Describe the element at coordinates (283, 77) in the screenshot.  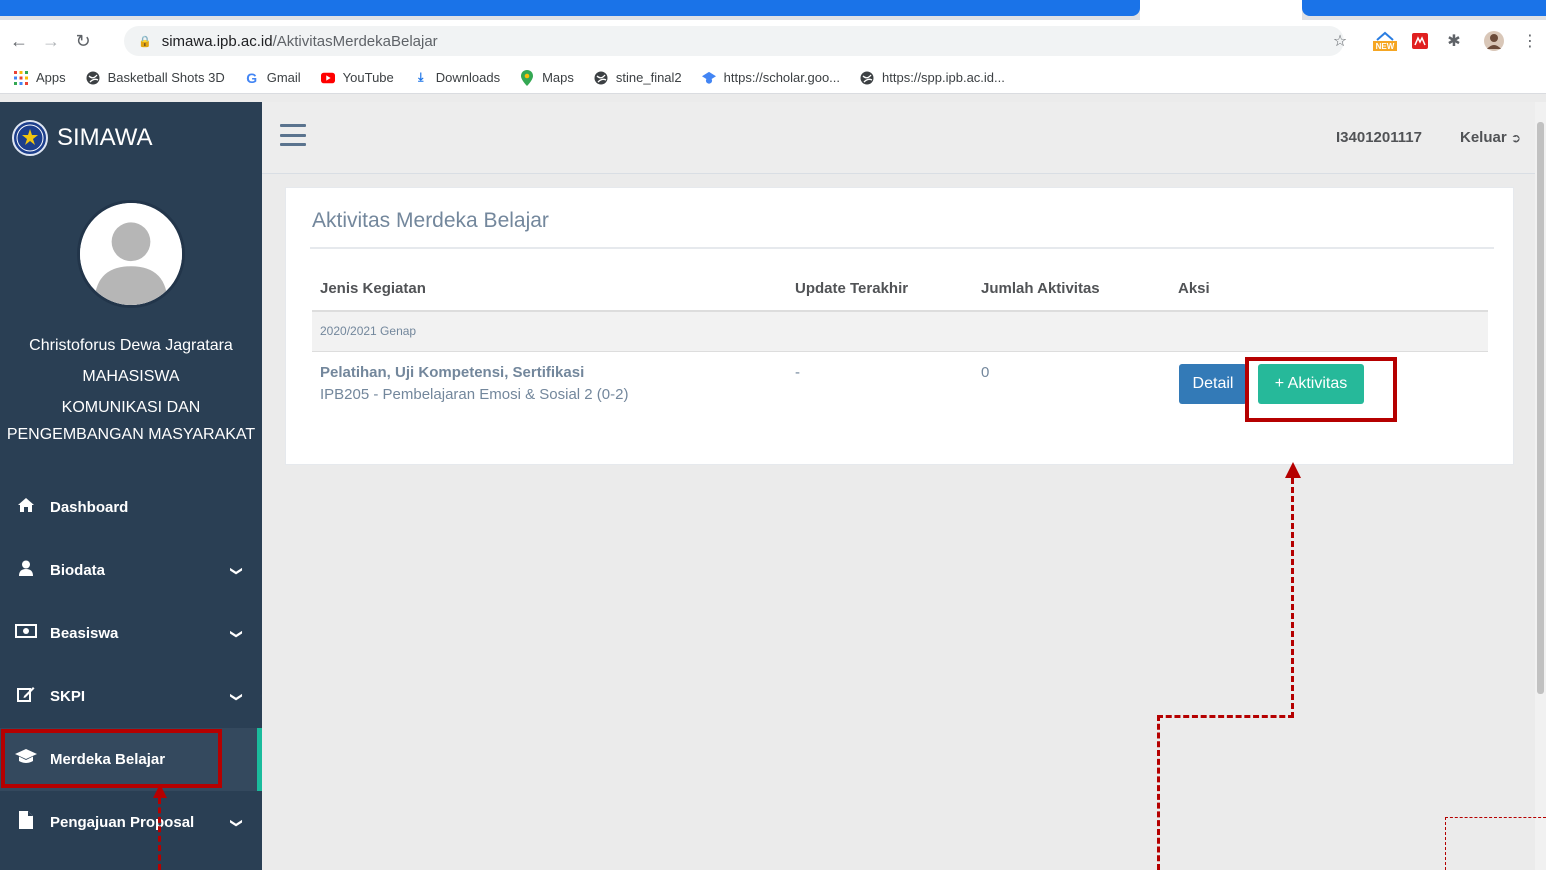
I see `bookmark-label: Gmail` at that location.